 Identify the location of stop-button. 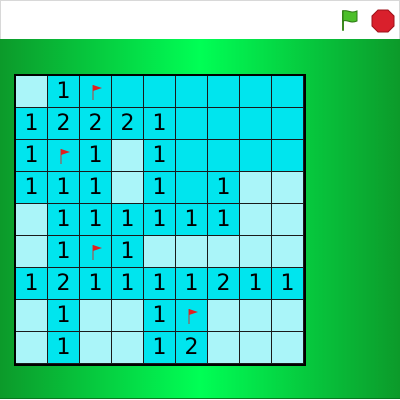
(383, 21).